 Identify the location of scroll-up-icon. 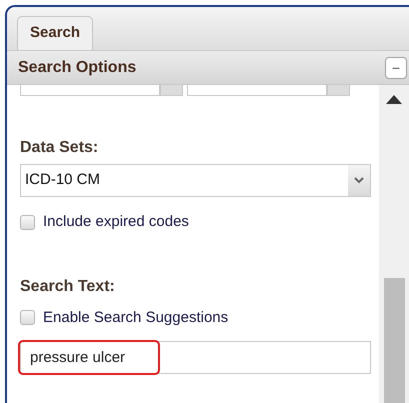
(394, 99).